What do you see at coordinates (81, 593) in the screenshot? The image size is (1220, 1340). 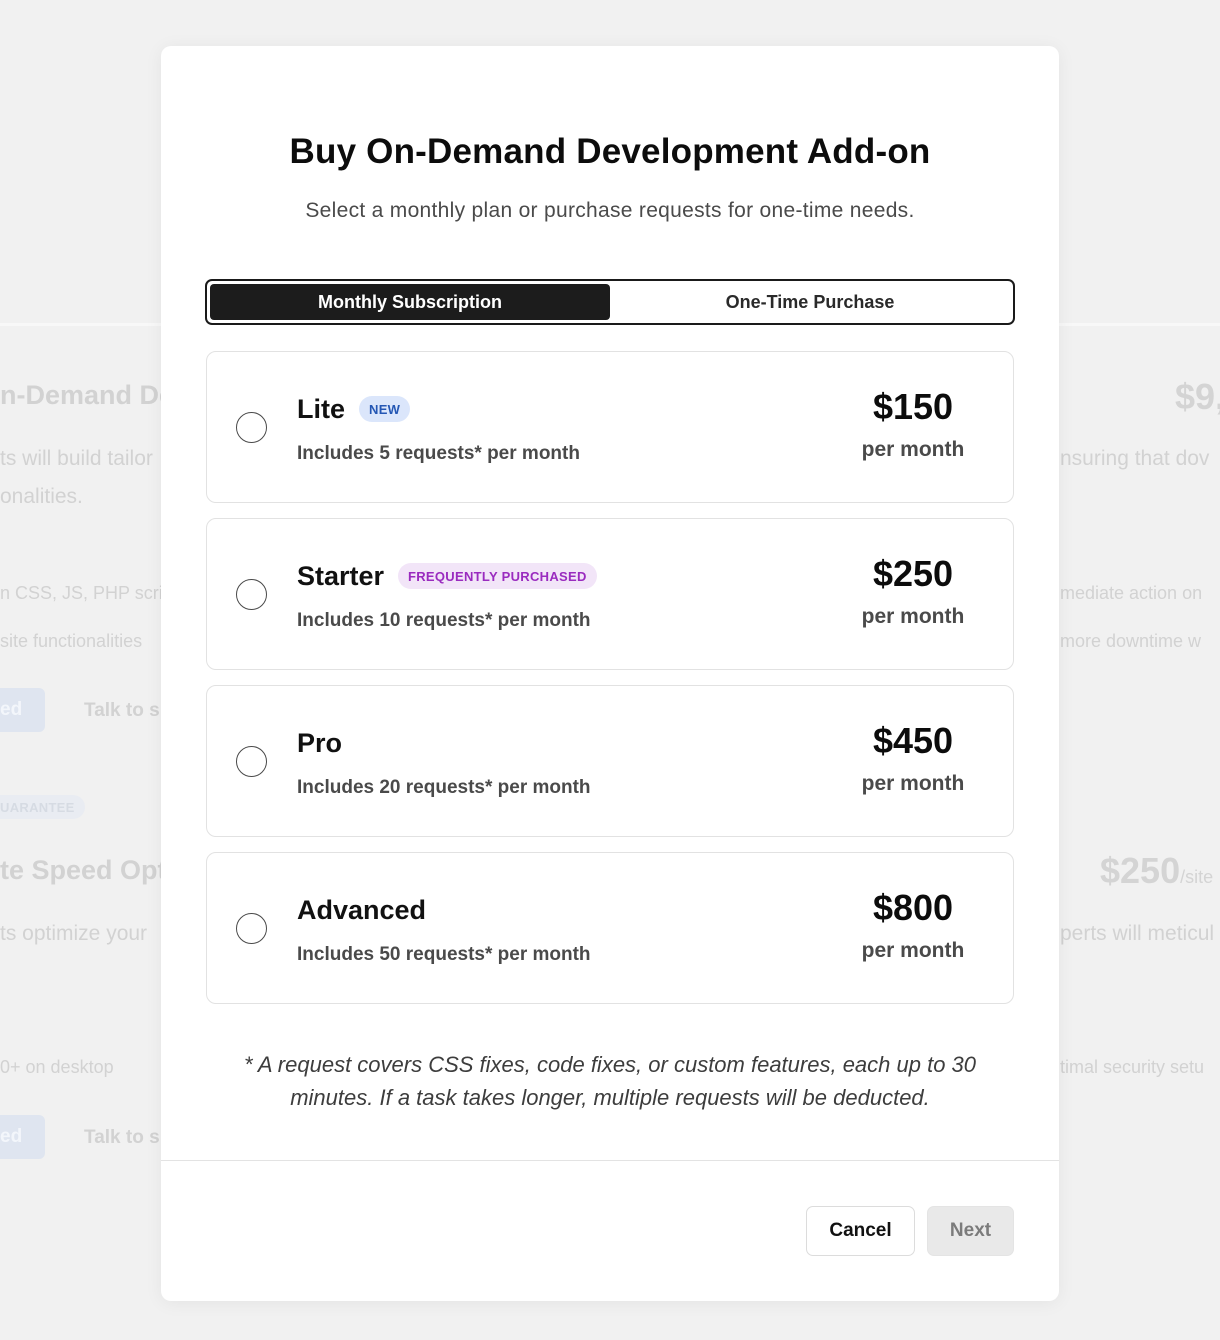 I see `bg-card-item: n CSS, JS, PHP scri` at bounding box center [81, 593].